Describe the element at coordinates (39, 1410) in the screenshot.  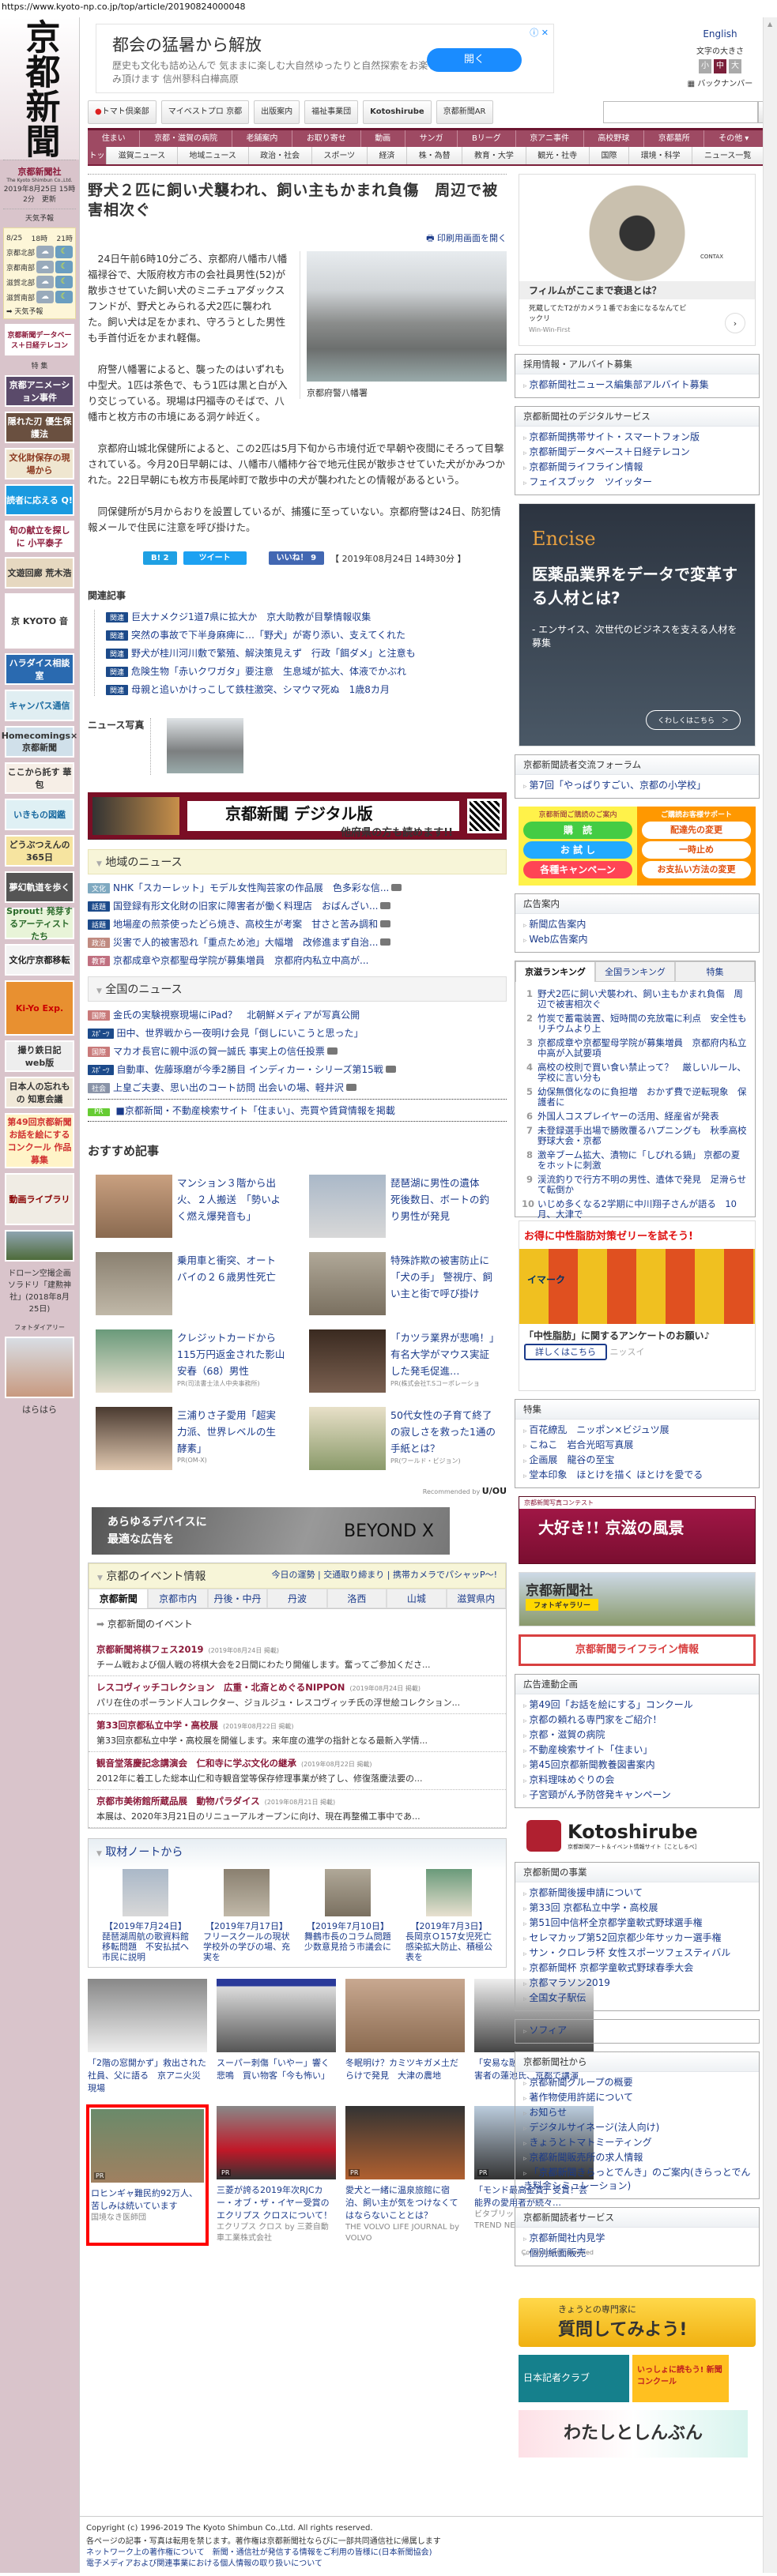
I see `photo-diary-caption: はらはら` at that location.